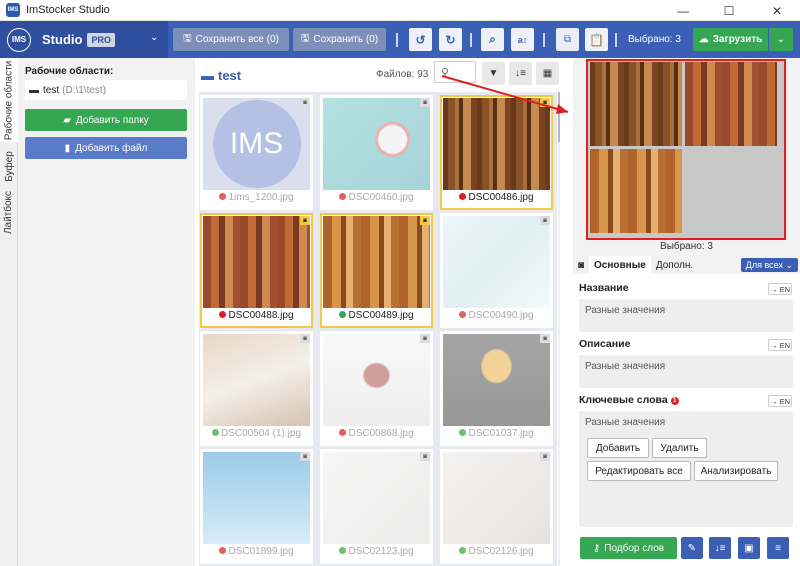 This screenshot has width=800, height=566. Describe the element at coordinates (777, 10) in the screenshot. I see `close-button: ✕` at that location.